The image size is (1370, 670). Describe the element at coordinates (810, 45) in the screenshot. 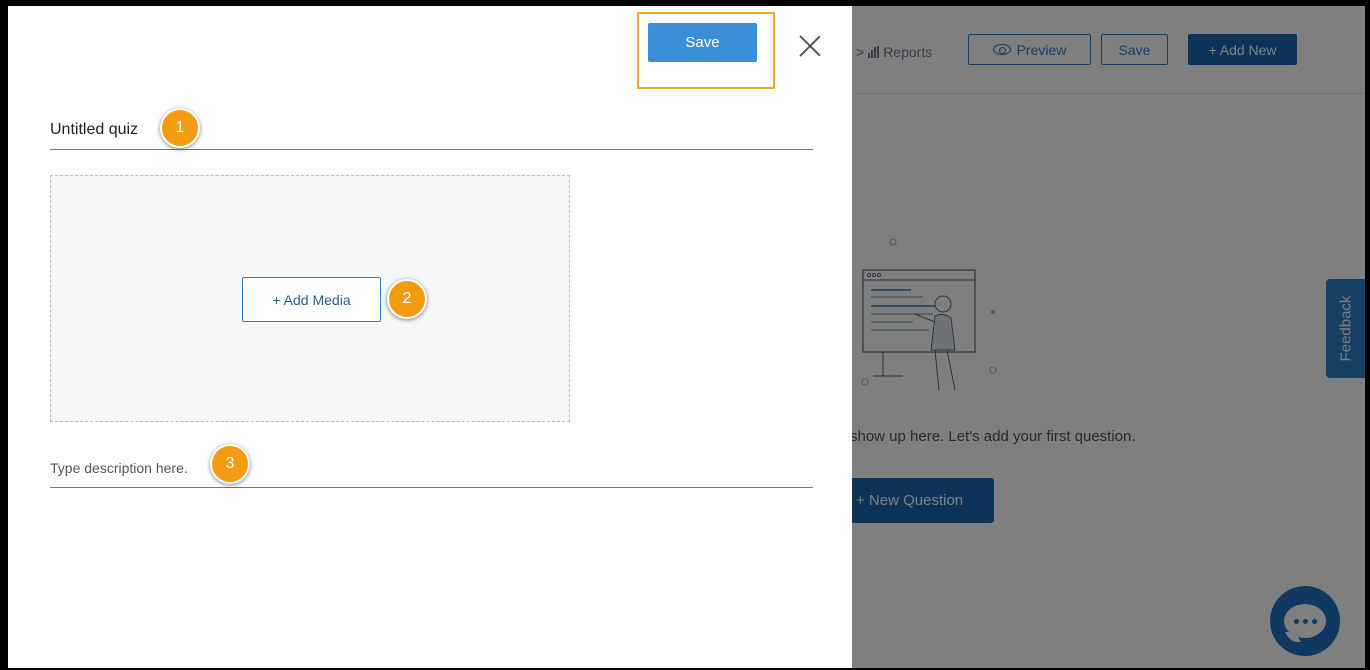

I see `close-icon` at that location.